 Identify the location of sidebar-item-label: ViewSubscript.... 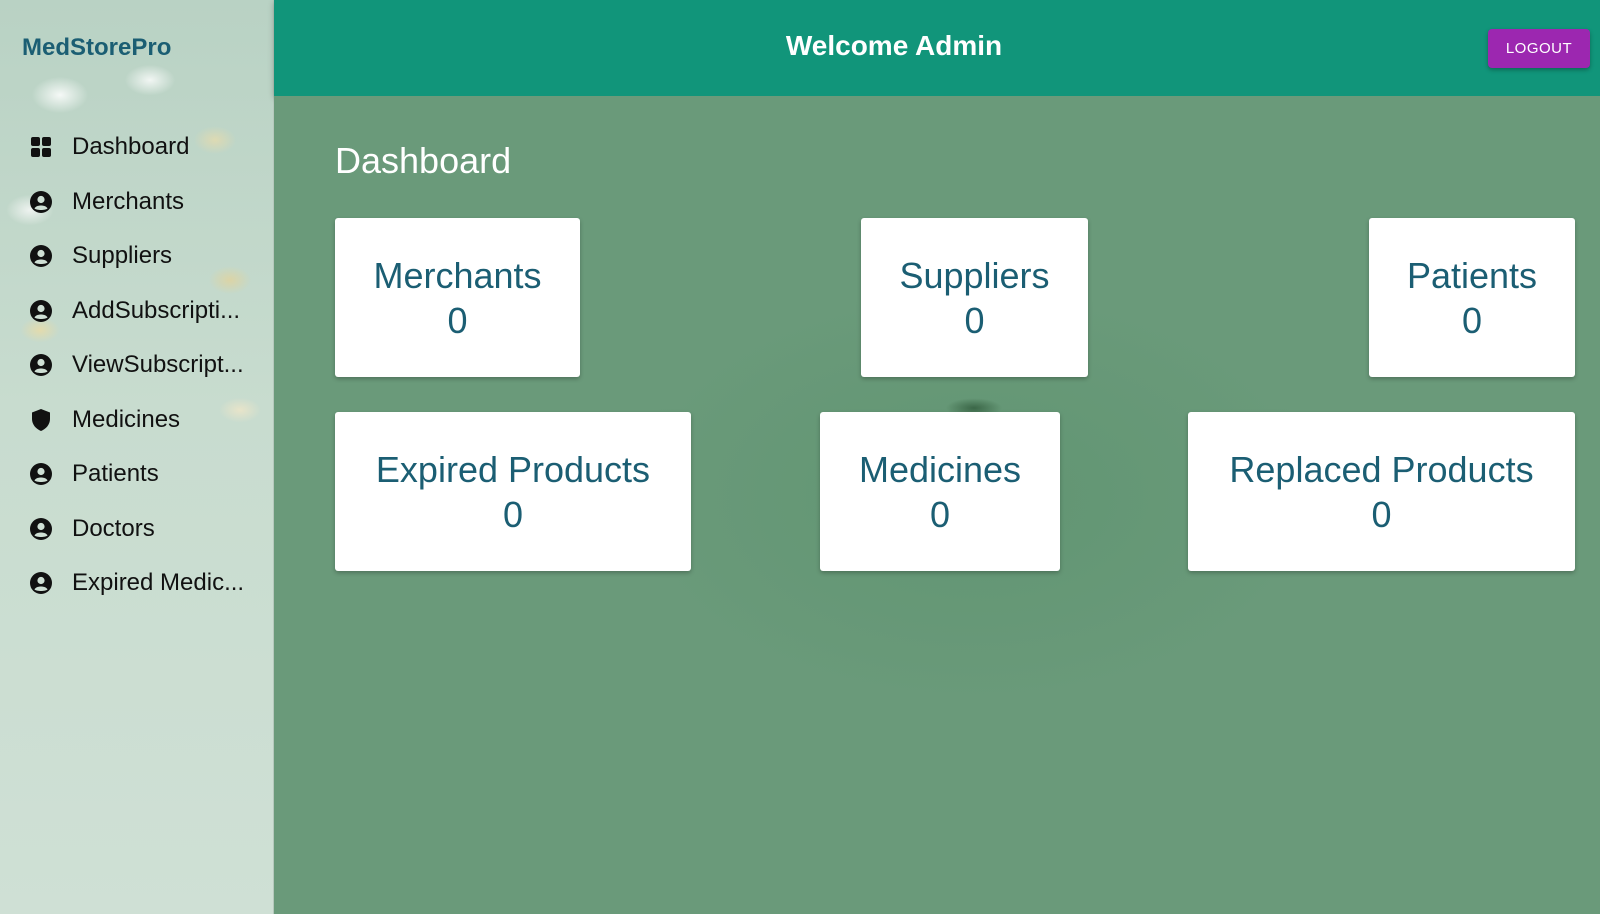
(158, 365).